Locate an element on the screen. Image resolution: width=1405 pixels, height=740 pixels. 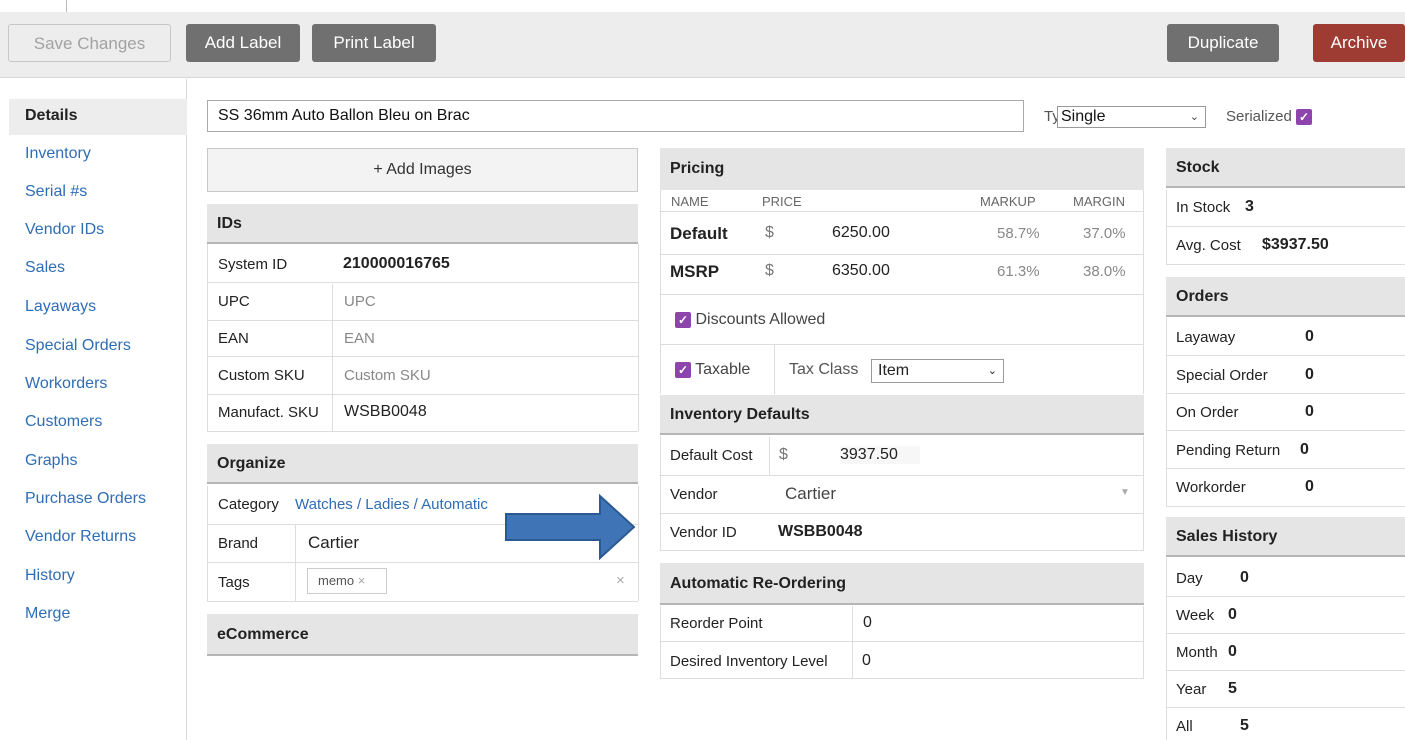
add-label-button: Add Label is located at coordinates (243, 43).